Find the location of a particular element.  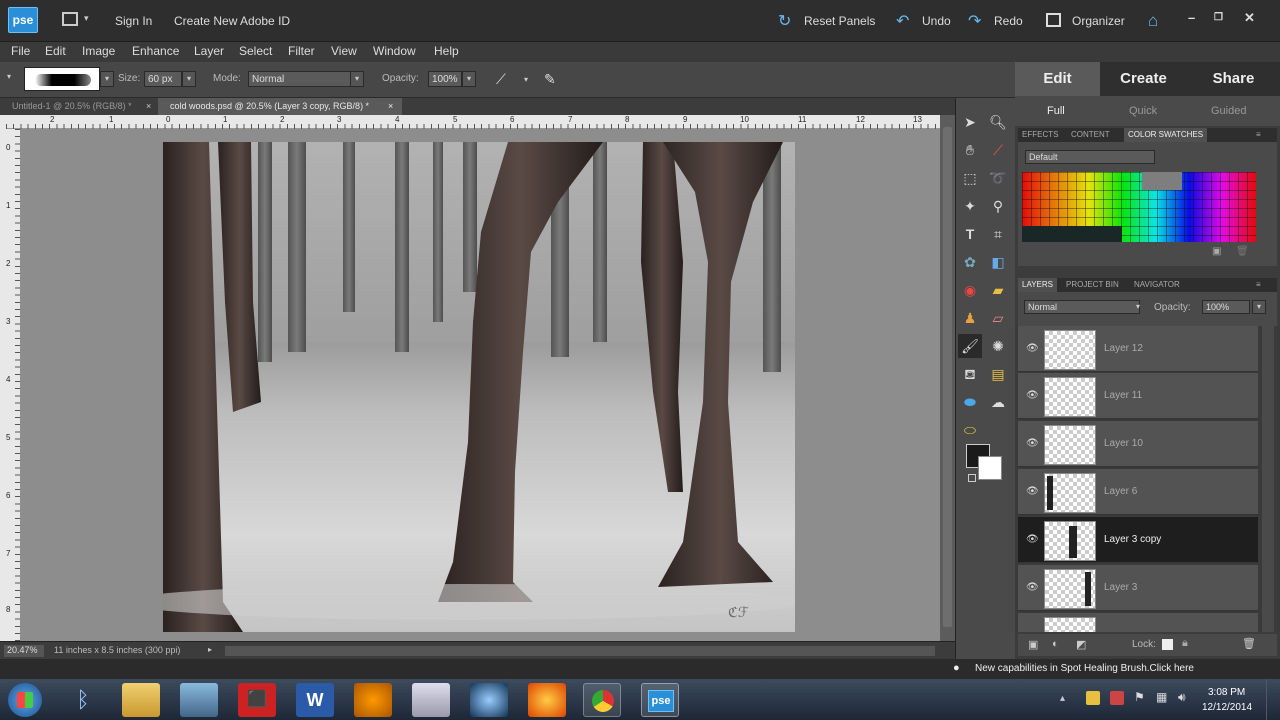

file-explorer-icon is located at coordinates (141, 700).